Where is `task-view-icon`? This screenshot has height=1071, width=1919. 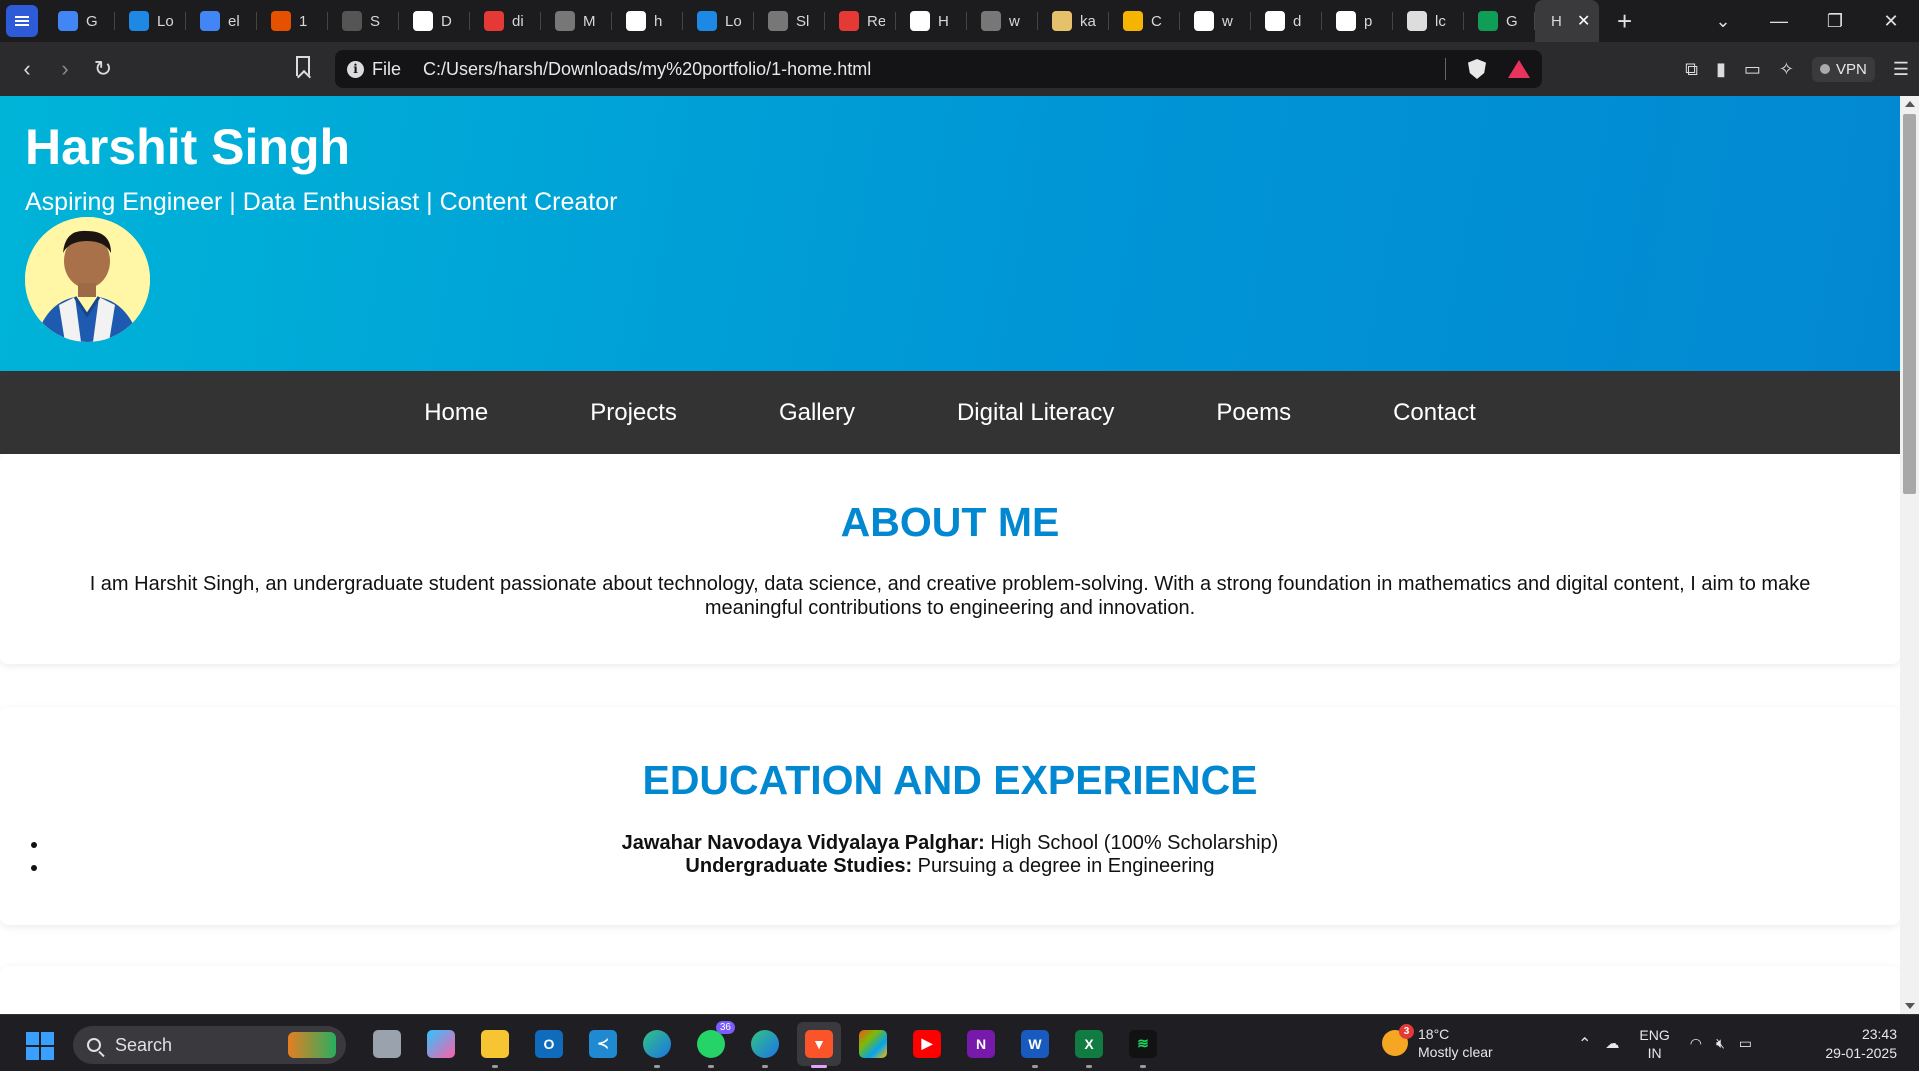 task-view-icon is located at coordinates (387, 1043).